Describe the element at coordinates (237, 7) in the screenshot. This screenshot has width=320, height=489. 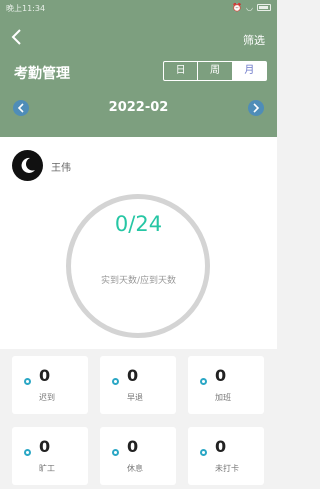
I see `alarm-icon: ⏰` at that location.